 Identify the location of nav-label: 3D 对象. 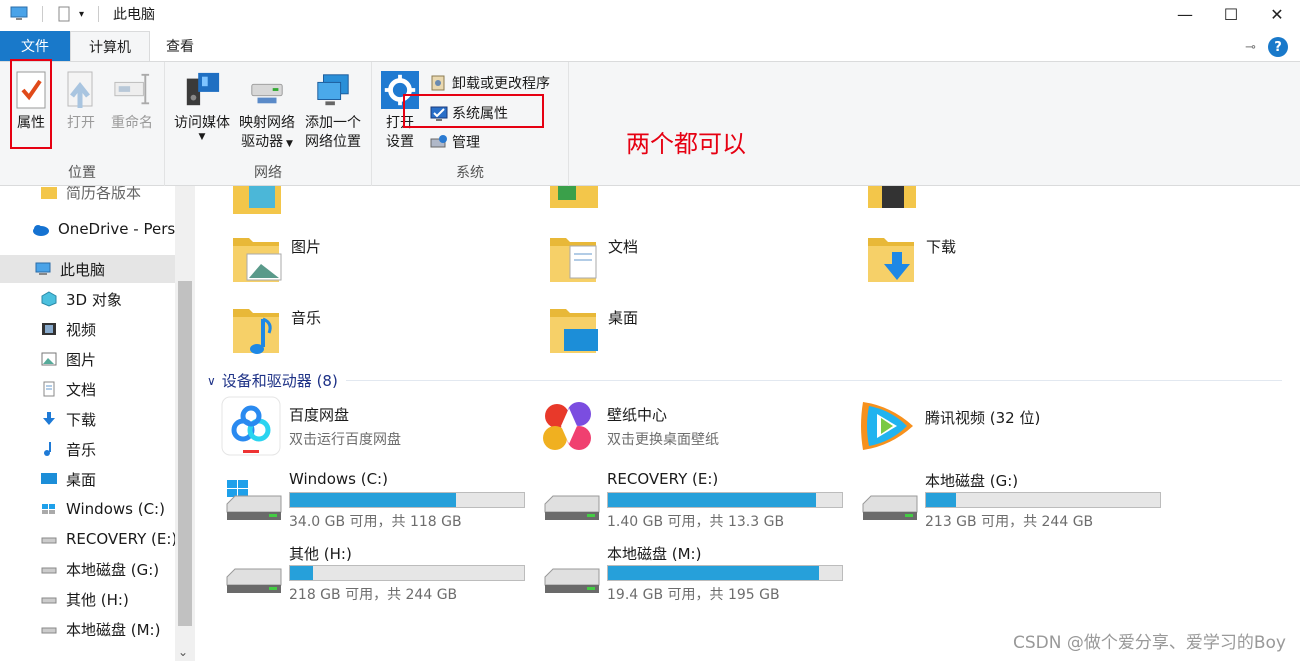
(94, 299).